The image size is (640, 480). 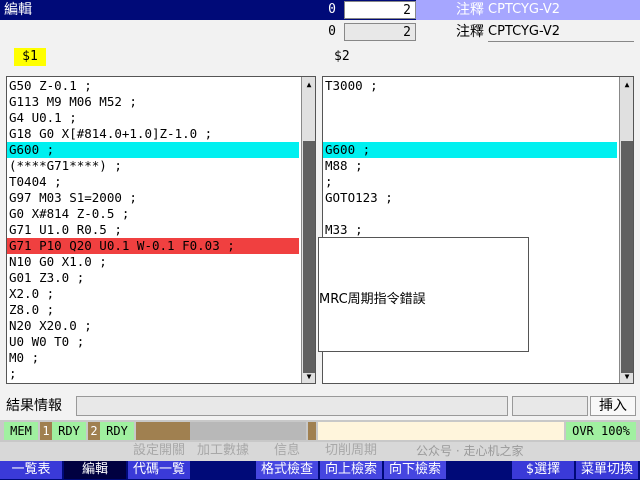 I want to click on left-program-line-6: (****G71****) ;, so click(x=153, y=166).